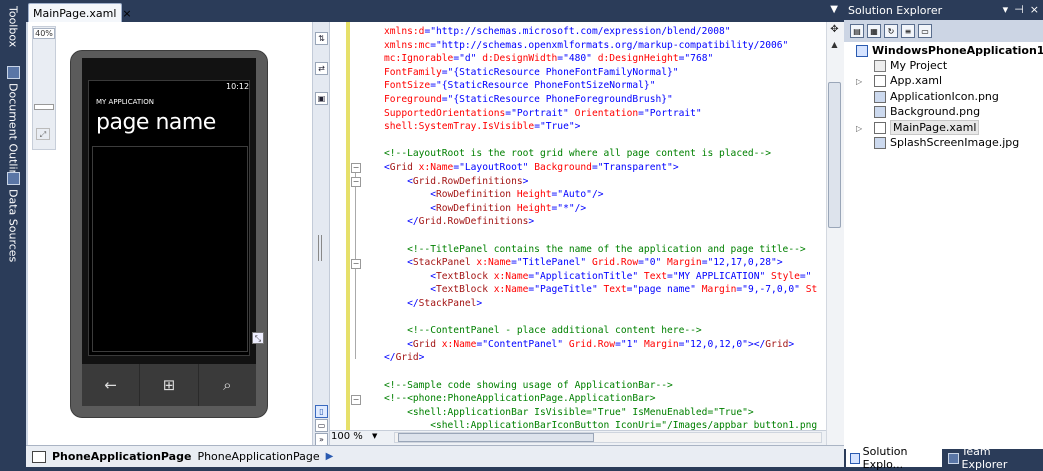 The height and width of the screenshot is (471, 1043). What do you see at coordinates (170, 249) in the screenshot?
I see `content-panel` at bounding box center [170, 249].